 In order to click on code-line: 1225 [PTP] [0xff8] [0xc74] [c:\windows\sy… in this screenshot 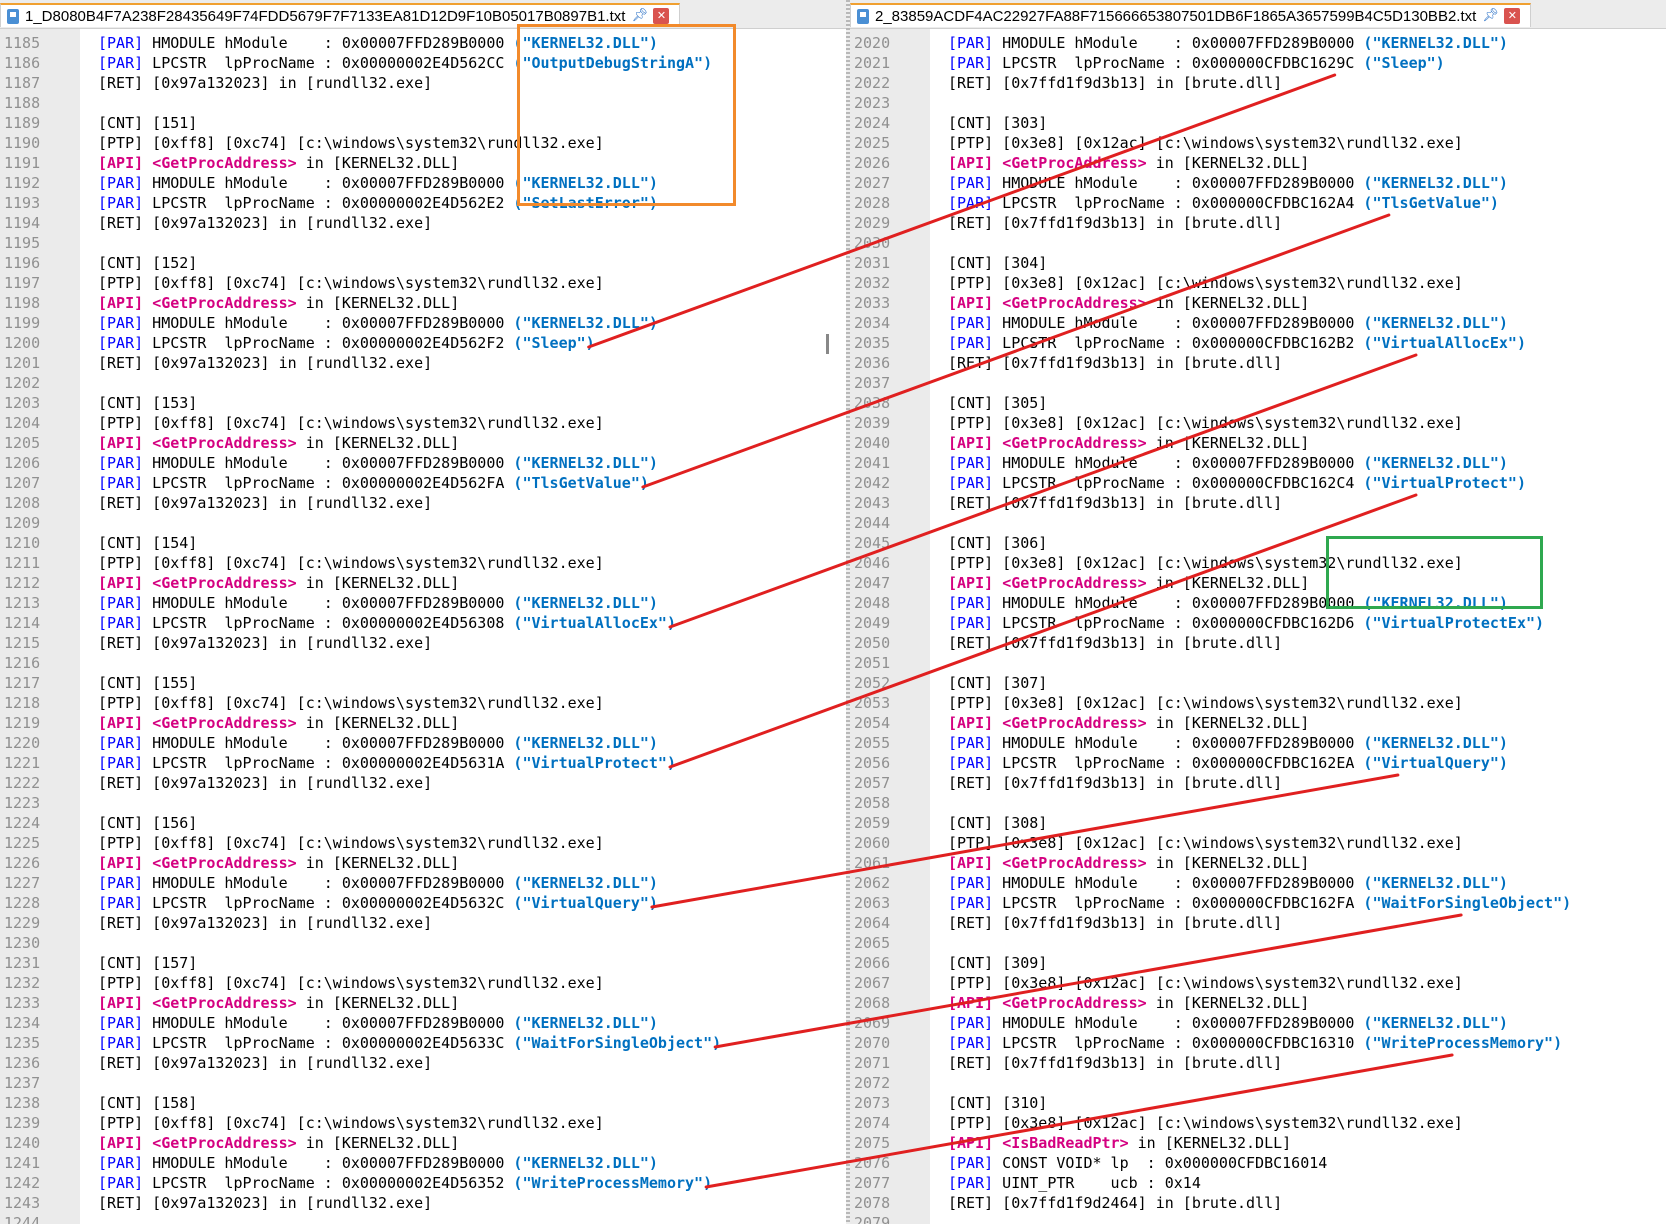, I will do `click(423, 843)`.